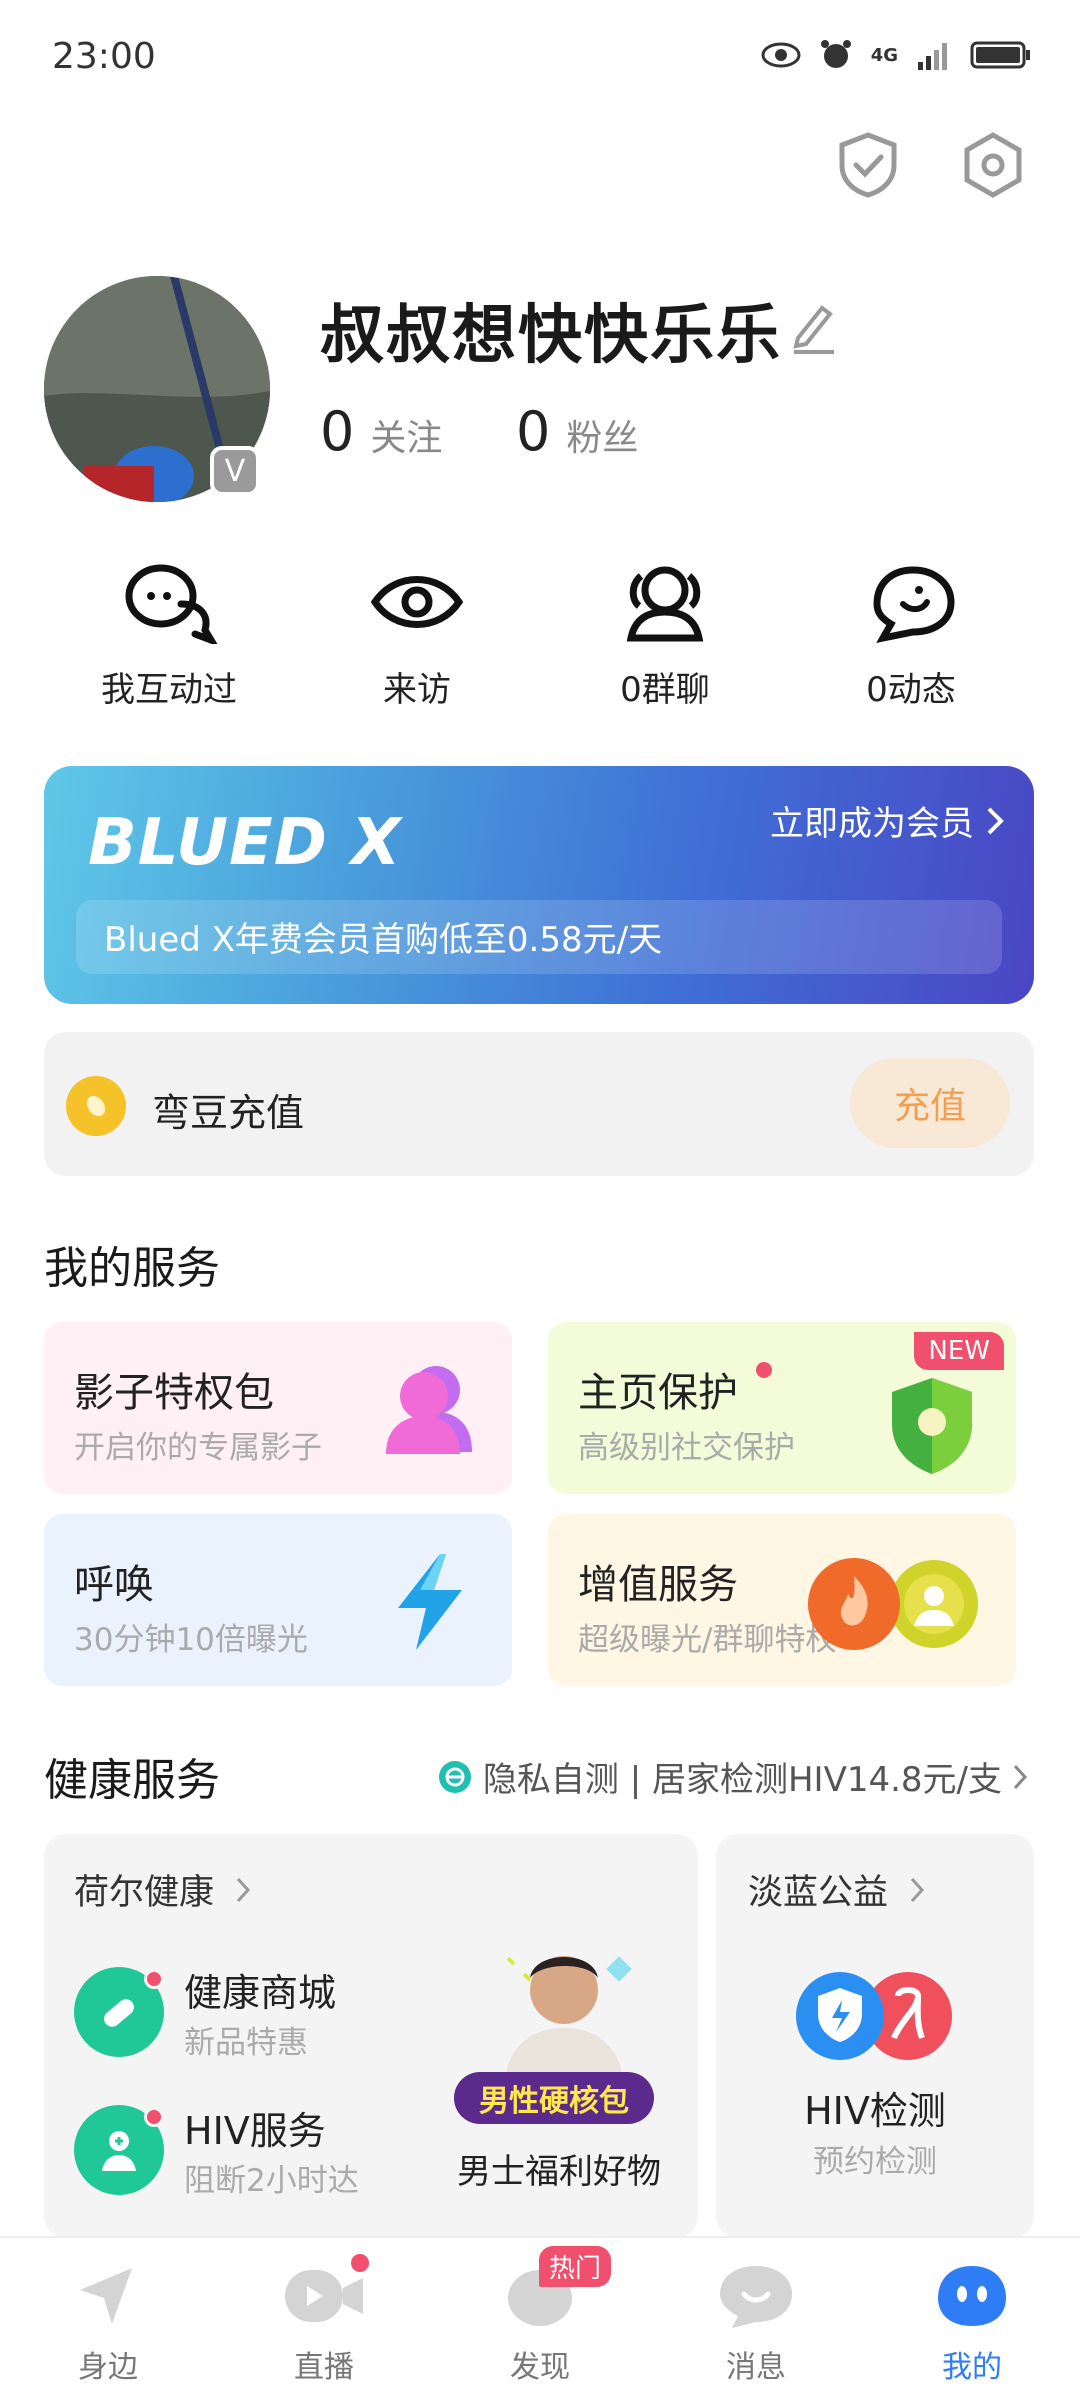  I want to click on network-label: 4G, so click(884, 55).